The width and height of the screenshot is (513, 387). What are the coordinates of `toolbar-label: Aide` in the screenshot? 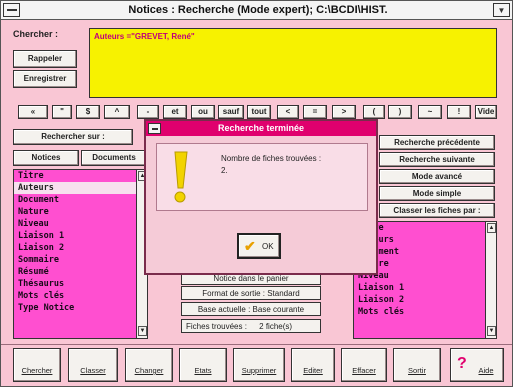 It's located at (486, 370).